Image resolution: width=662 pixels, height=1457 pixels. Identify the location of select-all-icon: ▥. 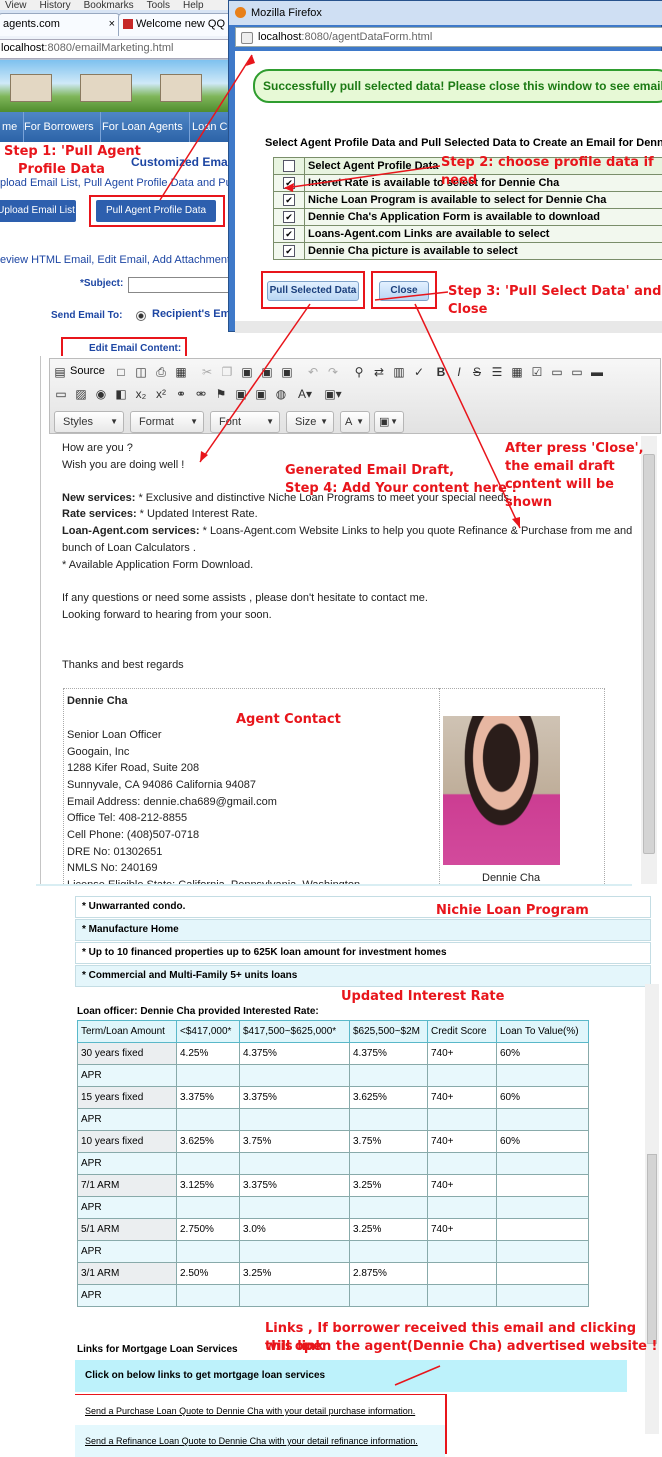
(399, 372).